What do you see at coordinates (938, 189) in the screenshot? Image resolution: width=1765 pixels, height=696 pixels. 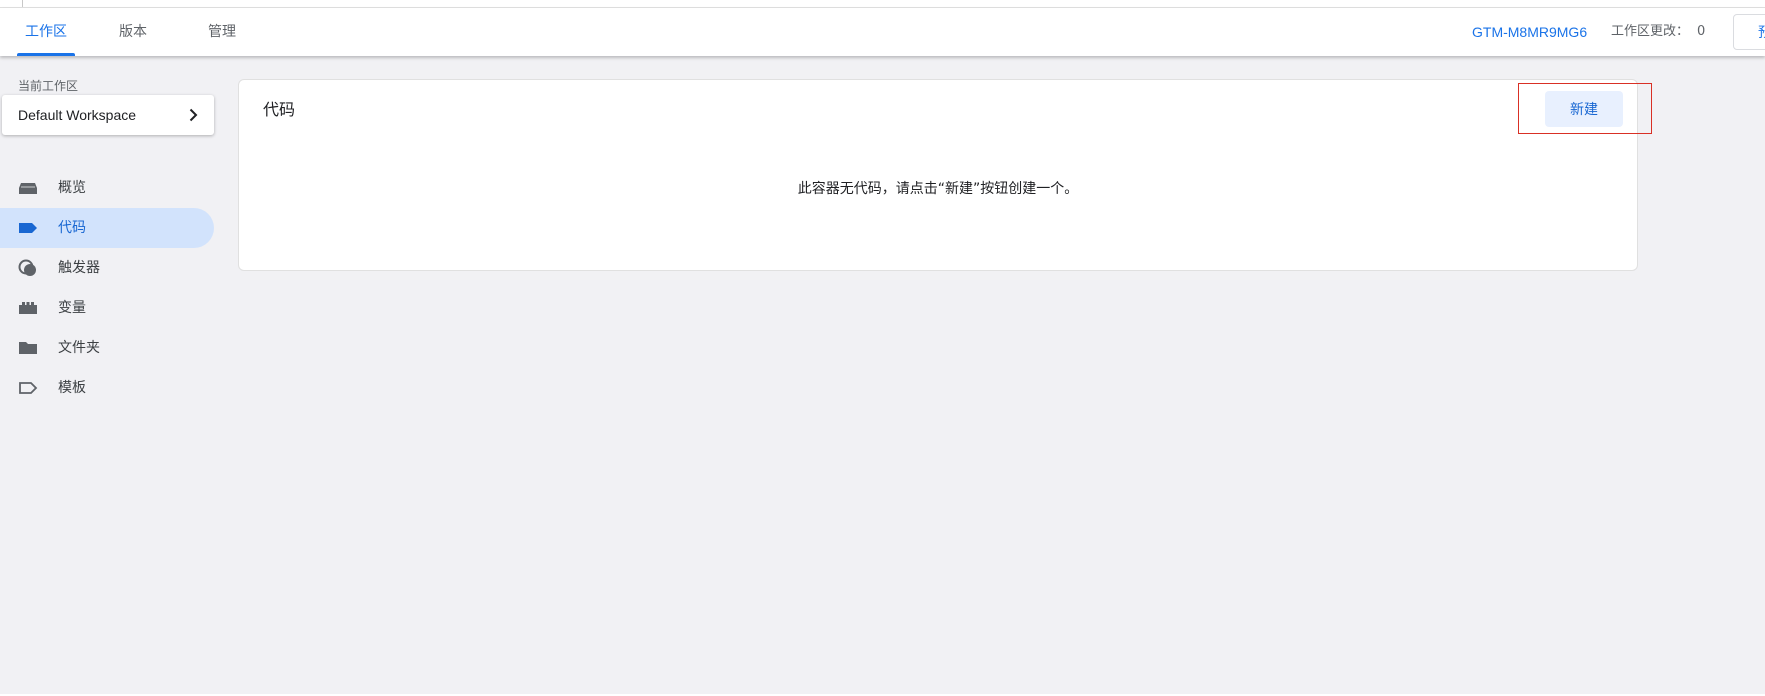 I see `empty-state-message: 此容器无代码，请点击“新建”按钮创建一个。` at bounding box center [938, 189].